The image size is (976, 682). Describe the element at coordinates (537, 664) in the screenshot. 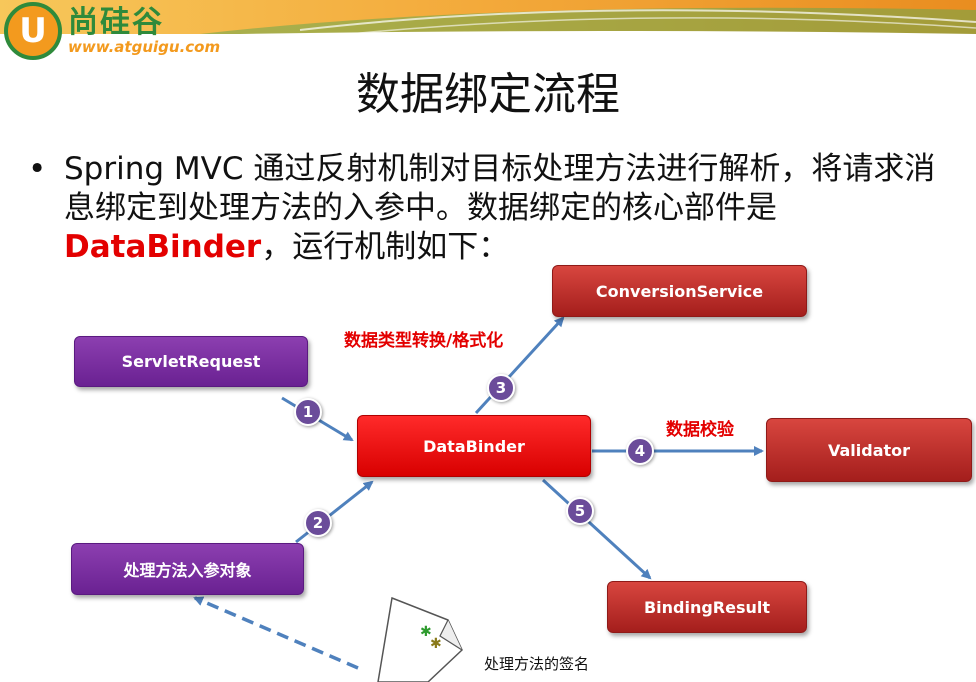

I see `signature-caption: 处理方法的签名` at that location.